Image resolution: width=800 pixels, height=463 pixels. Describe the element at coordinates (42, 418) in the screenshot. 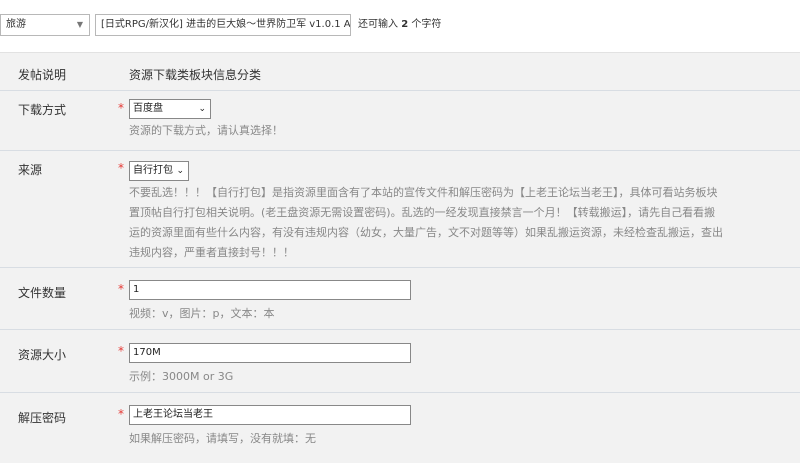

I see `password-label: 解压密码` at that location.